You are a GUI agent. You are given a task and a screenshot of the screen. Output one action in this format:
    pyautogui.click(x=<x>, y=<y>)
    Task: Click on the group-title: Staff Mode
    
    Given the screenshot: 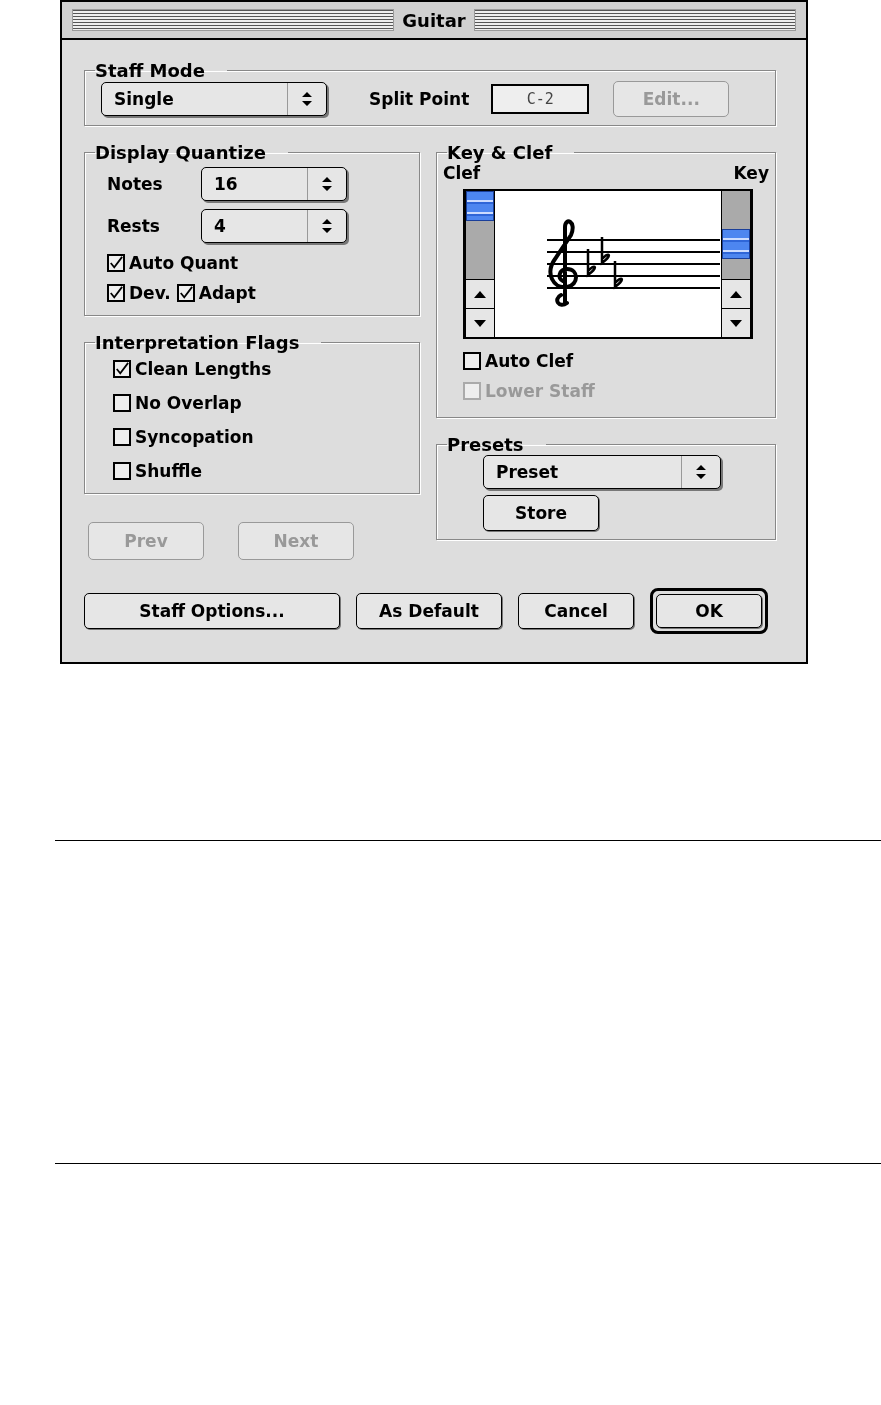 What is the action you would take?
    pyautogui.click(x=150, y=70)
    